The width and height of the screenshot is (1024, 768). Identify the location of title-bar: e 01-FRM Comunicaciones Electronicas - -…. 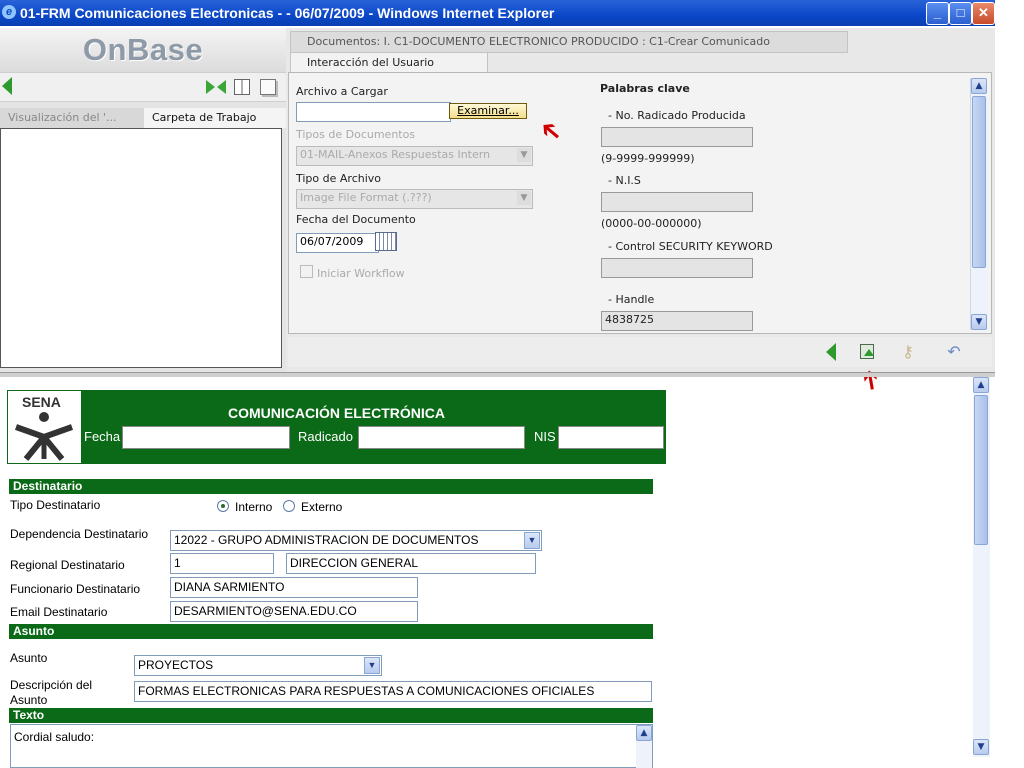
(497, 13).